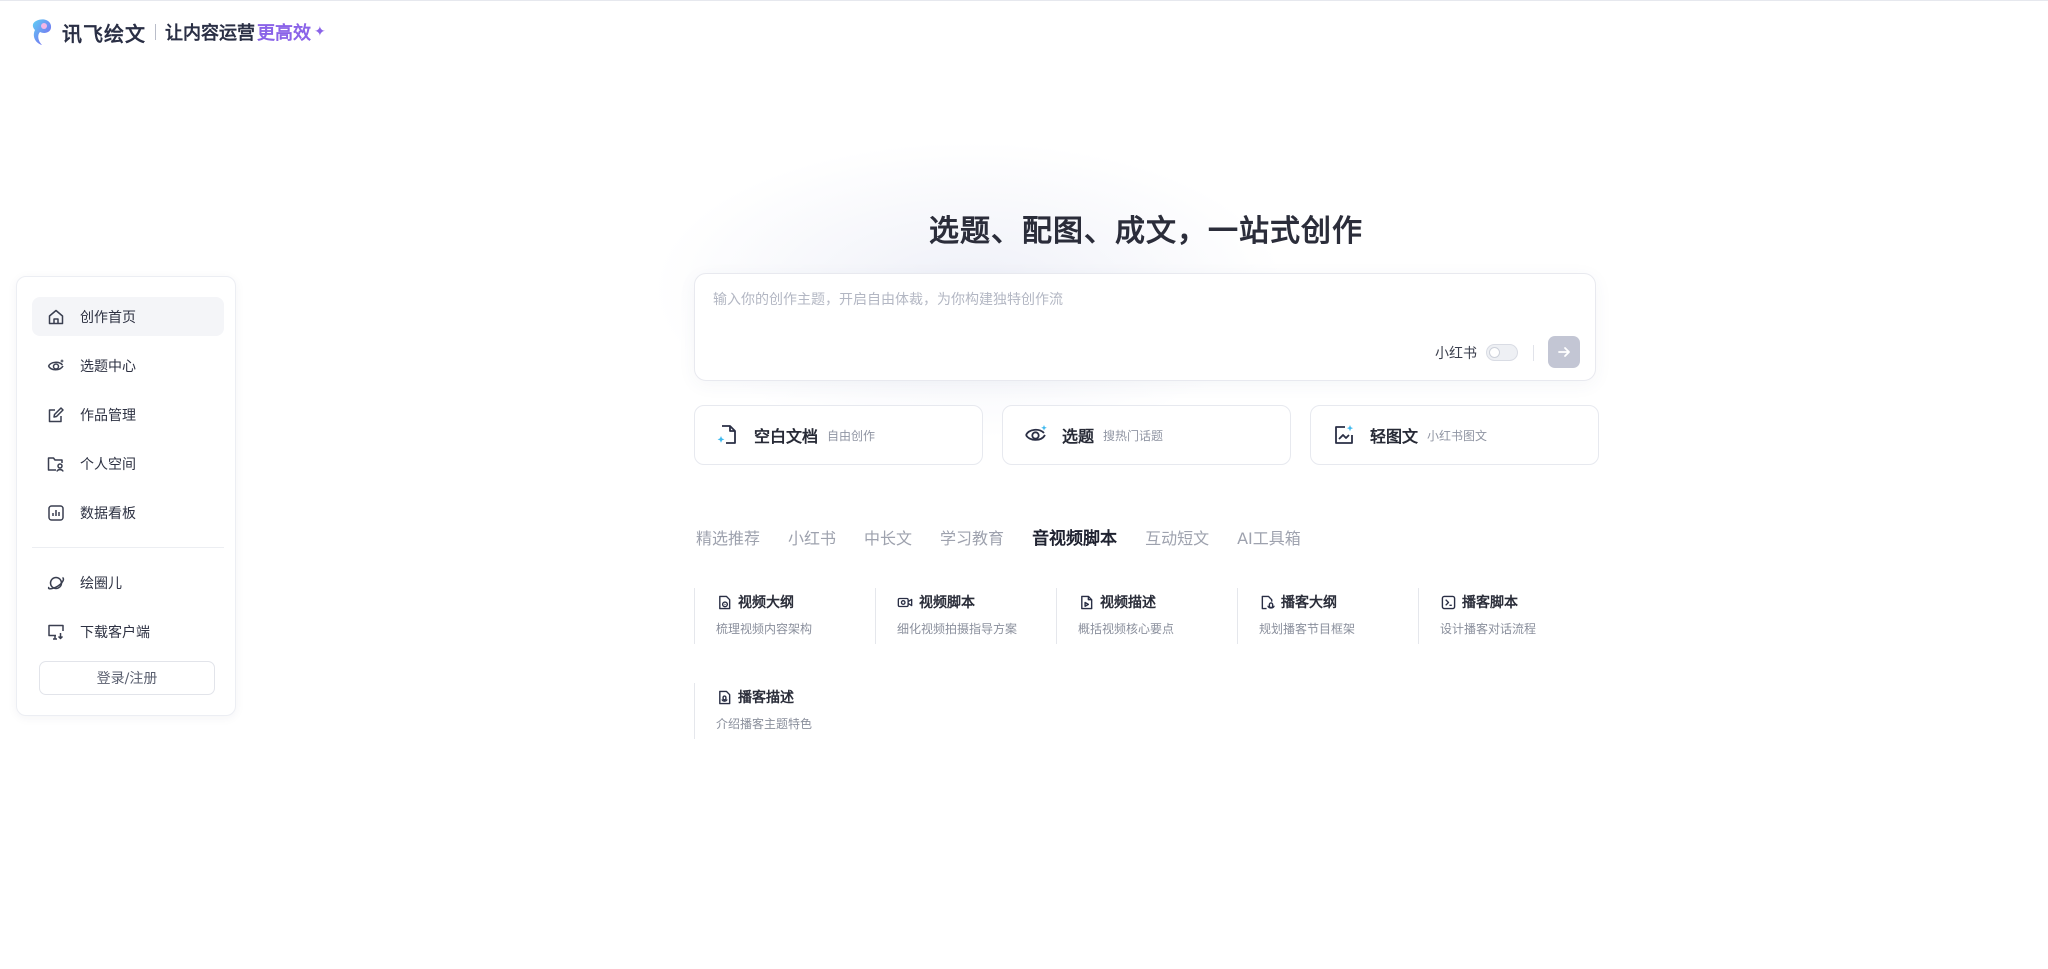  I want to click on sidebar-item-topics: 选题中心, so click(128, 365).